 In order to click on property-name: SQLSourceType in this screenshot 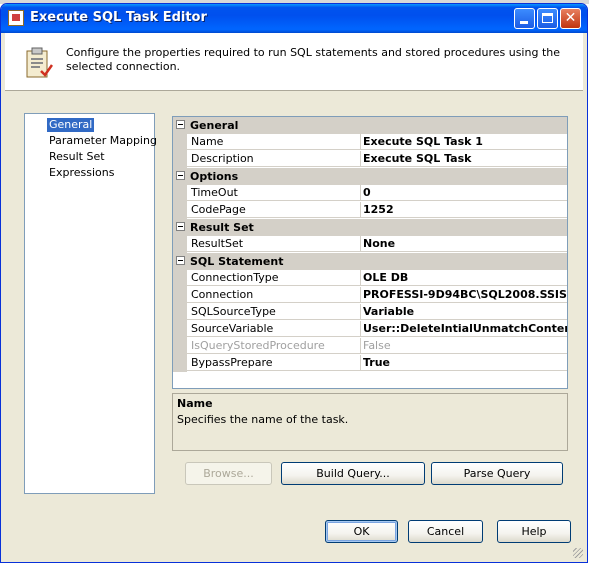, I will do `click(274, 312)`.